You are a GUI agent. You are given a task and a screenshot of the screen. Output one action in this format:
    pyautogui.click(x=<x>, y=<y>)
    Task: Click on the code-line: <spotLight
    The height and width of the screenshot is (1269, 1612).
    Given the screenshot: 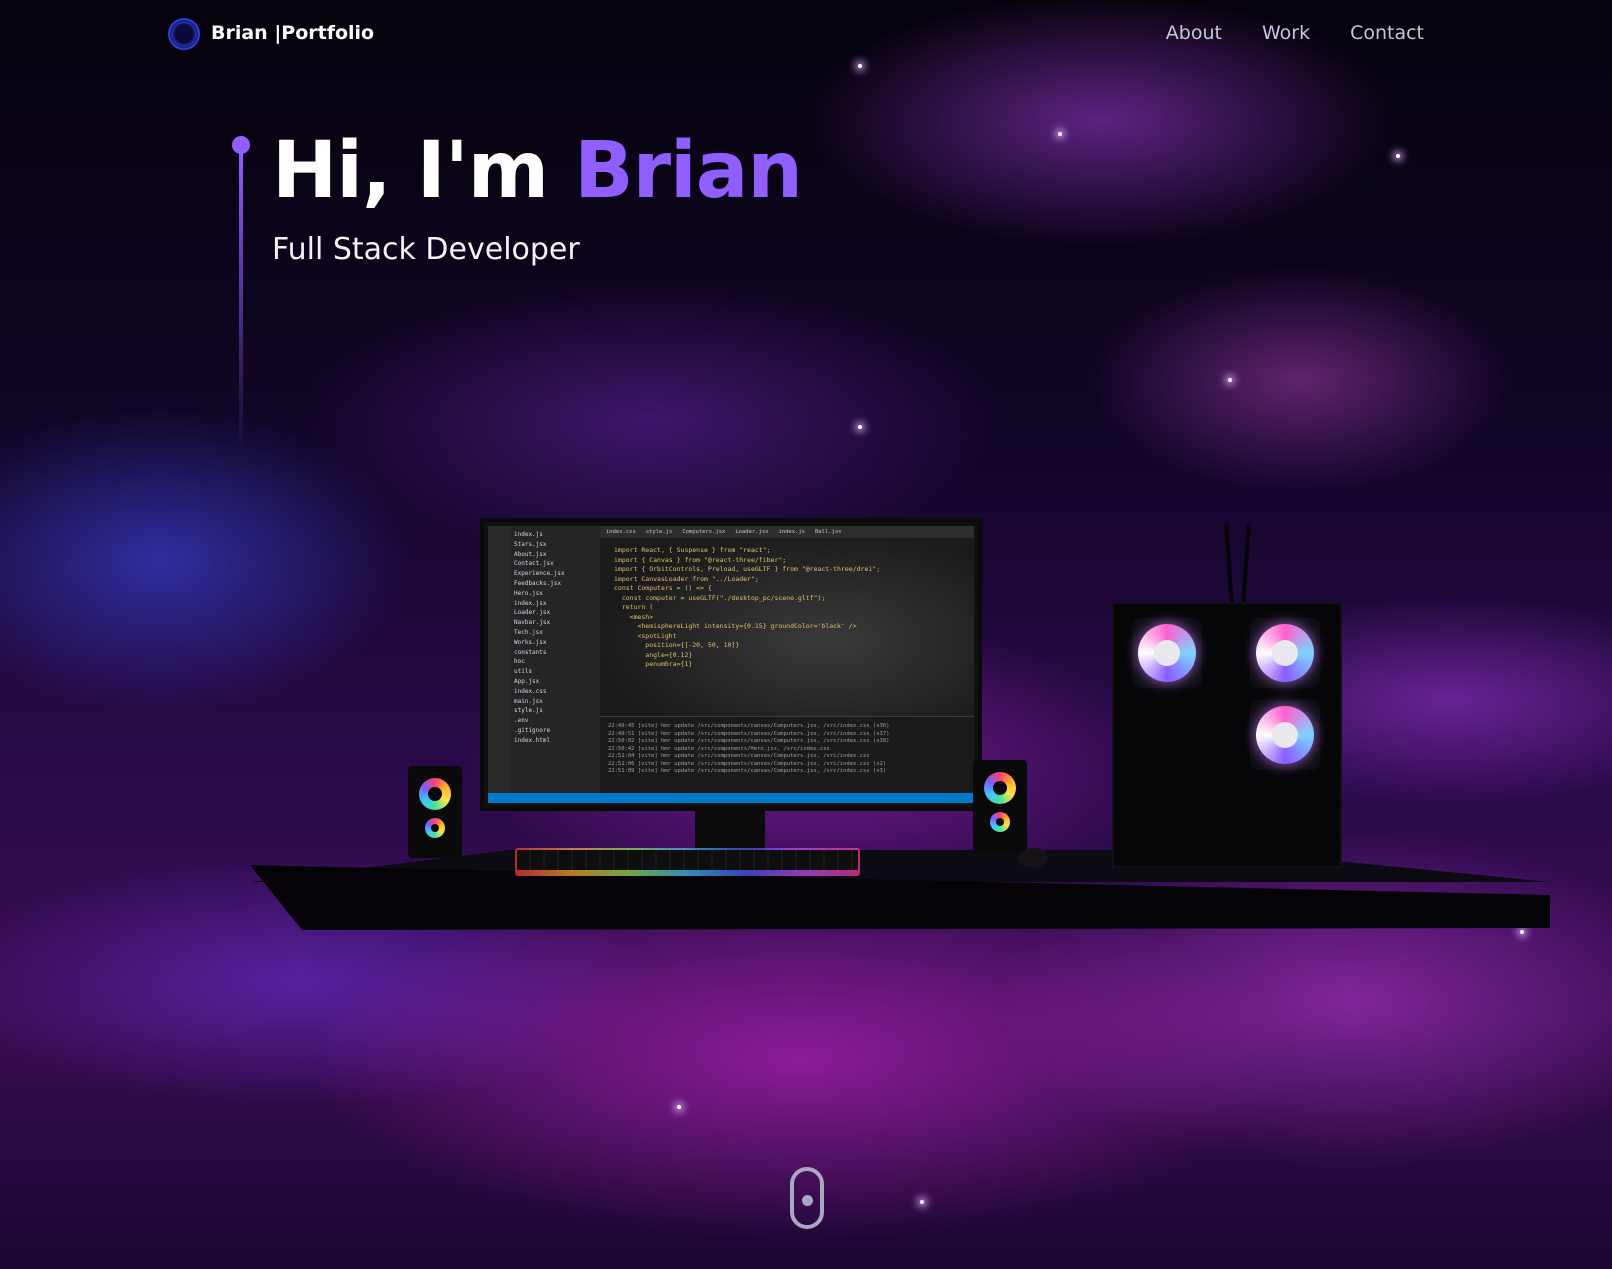 What is the action you would take?
    pyautogui.click(x=645, y=635)
    